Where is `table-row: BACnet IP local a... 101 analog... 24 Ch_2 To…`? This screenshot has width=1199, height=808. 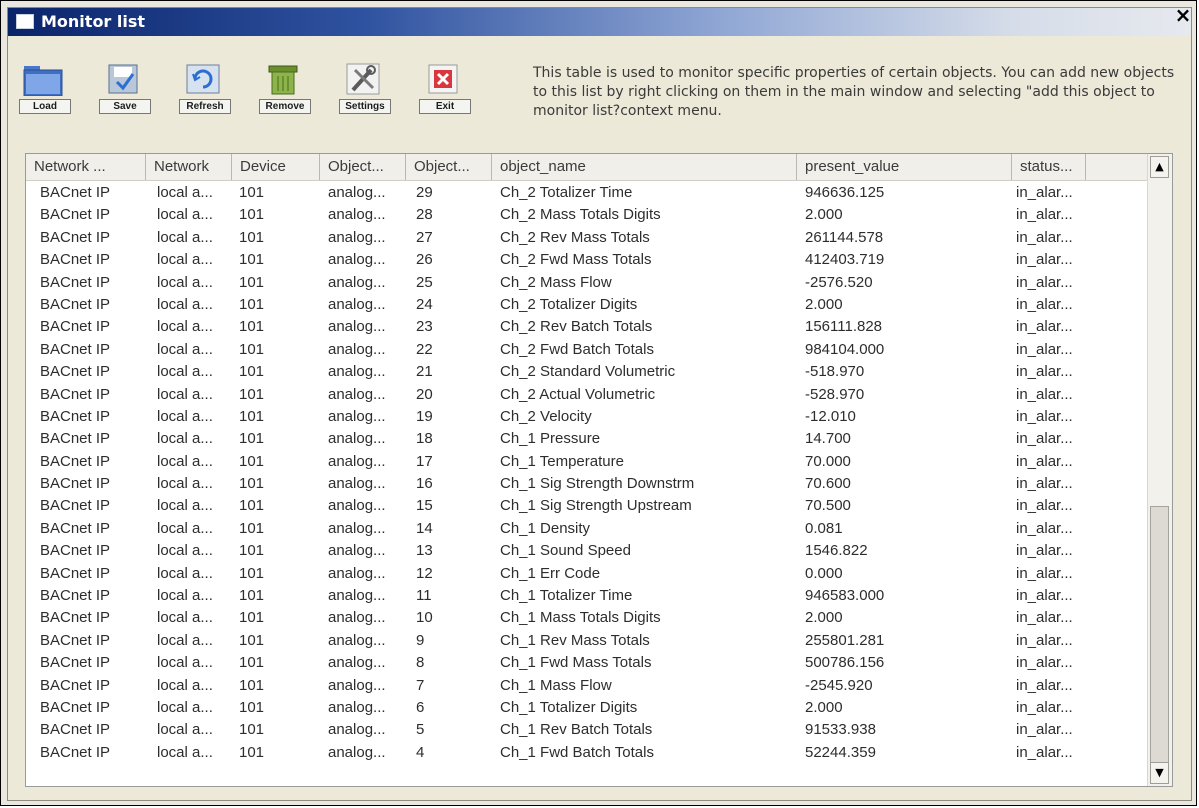
table-row: BACnet IP local a... 101 analog... 24 Ch_2 To… is located at coordinates (587, 305).